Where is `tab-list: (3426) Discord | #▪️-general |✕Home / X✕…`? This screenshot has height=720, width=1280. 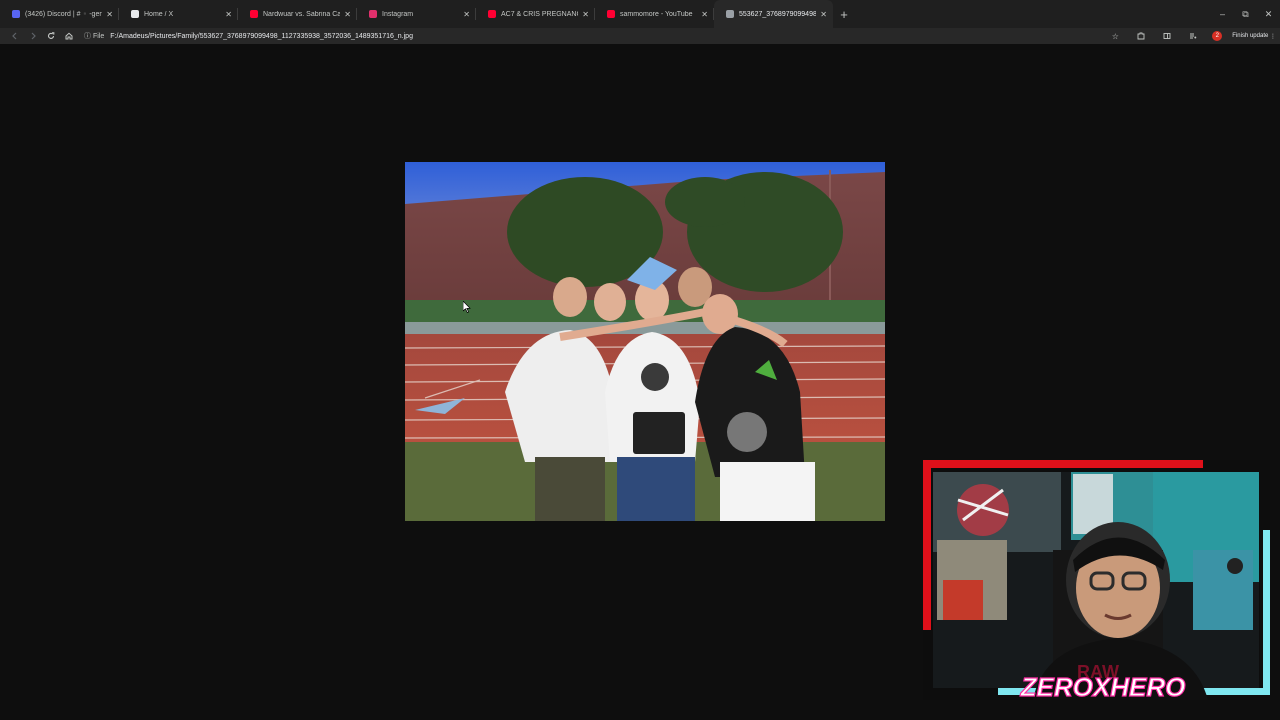
tab-list: (3426) Discord | #▪️-general |✕Home / X✕… is located at coordinates (416, 14).